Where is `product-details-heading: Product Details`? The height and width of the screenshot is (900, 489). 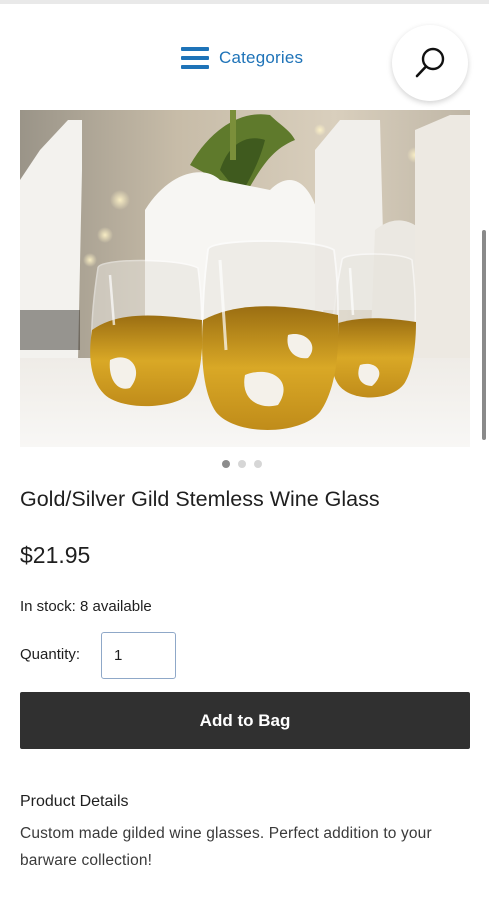
product-details-heading: Product Details is located at coordinates (74, 801).